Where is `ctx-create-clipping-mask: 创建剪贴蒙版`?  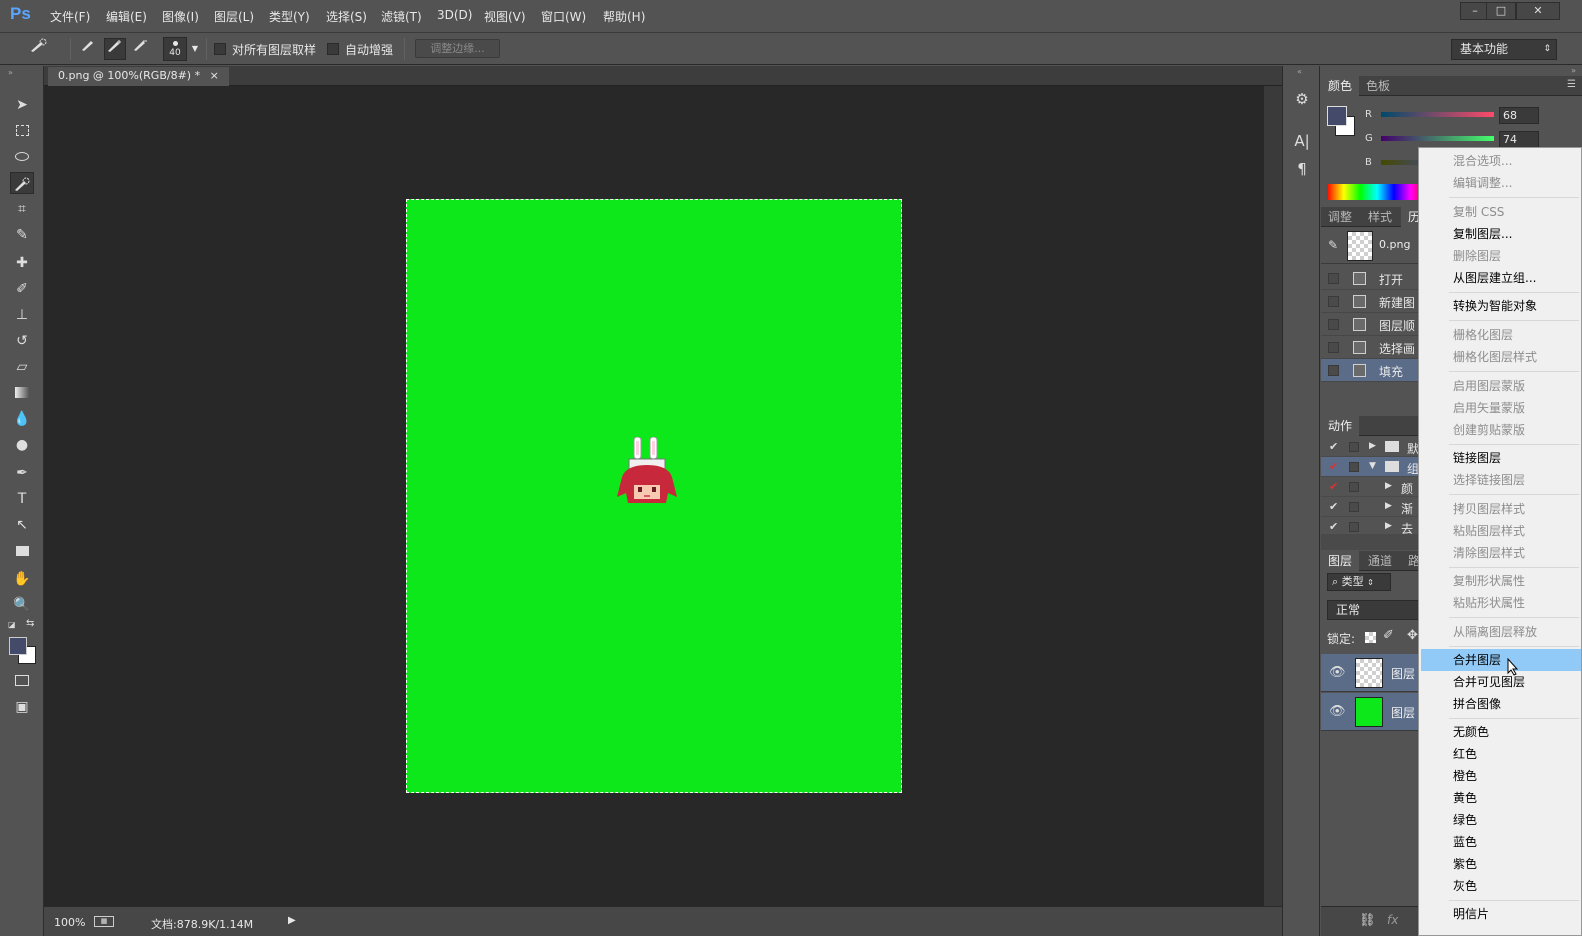
ctx-create-clipping-mask: 创建剪贴蒙版 is located at coordinates (1501, 430).